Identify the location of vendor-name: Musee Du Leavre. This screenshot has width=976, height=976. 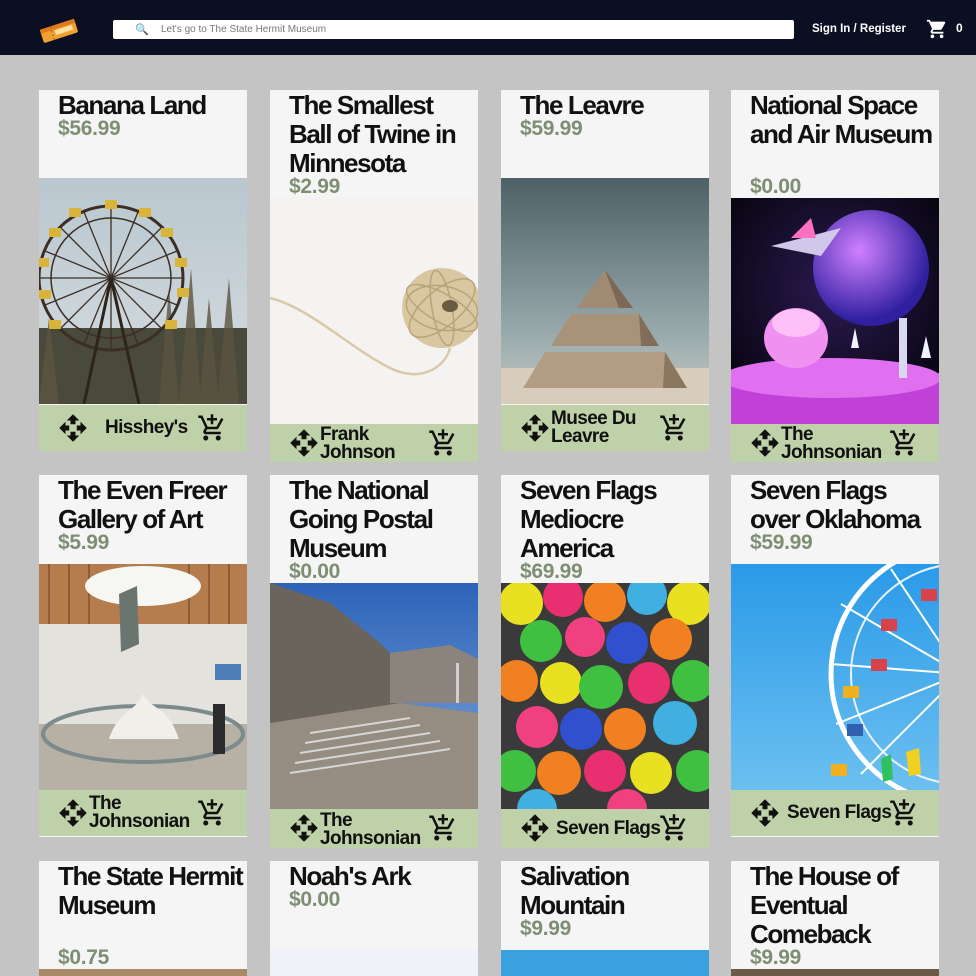
(601, 427).